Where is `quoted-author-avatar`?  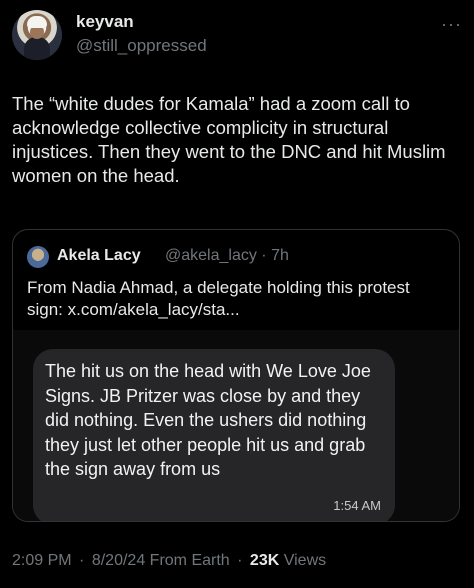
quoted-author-avatar is located at coordinates (38, 257).